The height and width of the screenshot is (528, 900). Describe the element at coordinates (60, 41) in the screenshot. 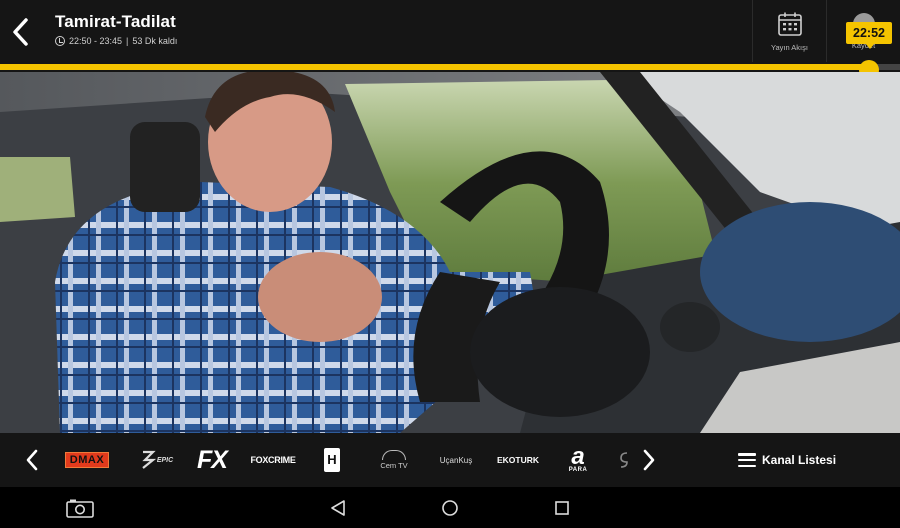

I see `clock-icon` at that location.